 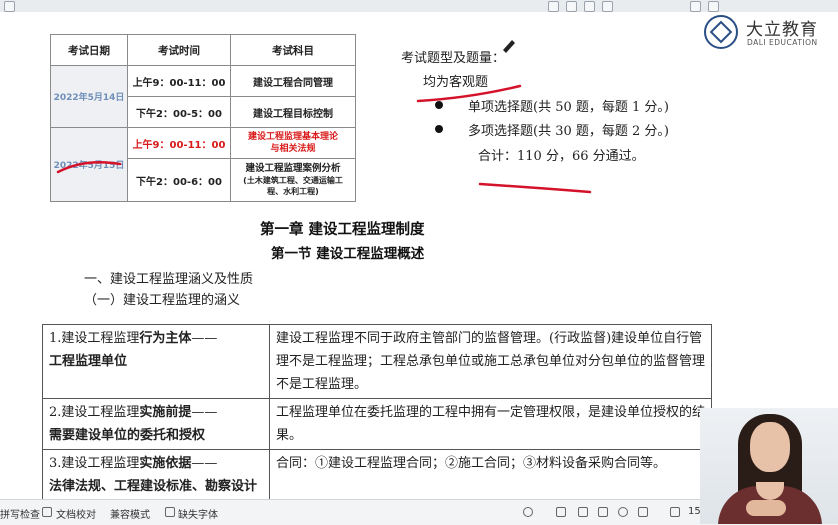 I want to click on red-underline-total, so click(x=535, y=188).